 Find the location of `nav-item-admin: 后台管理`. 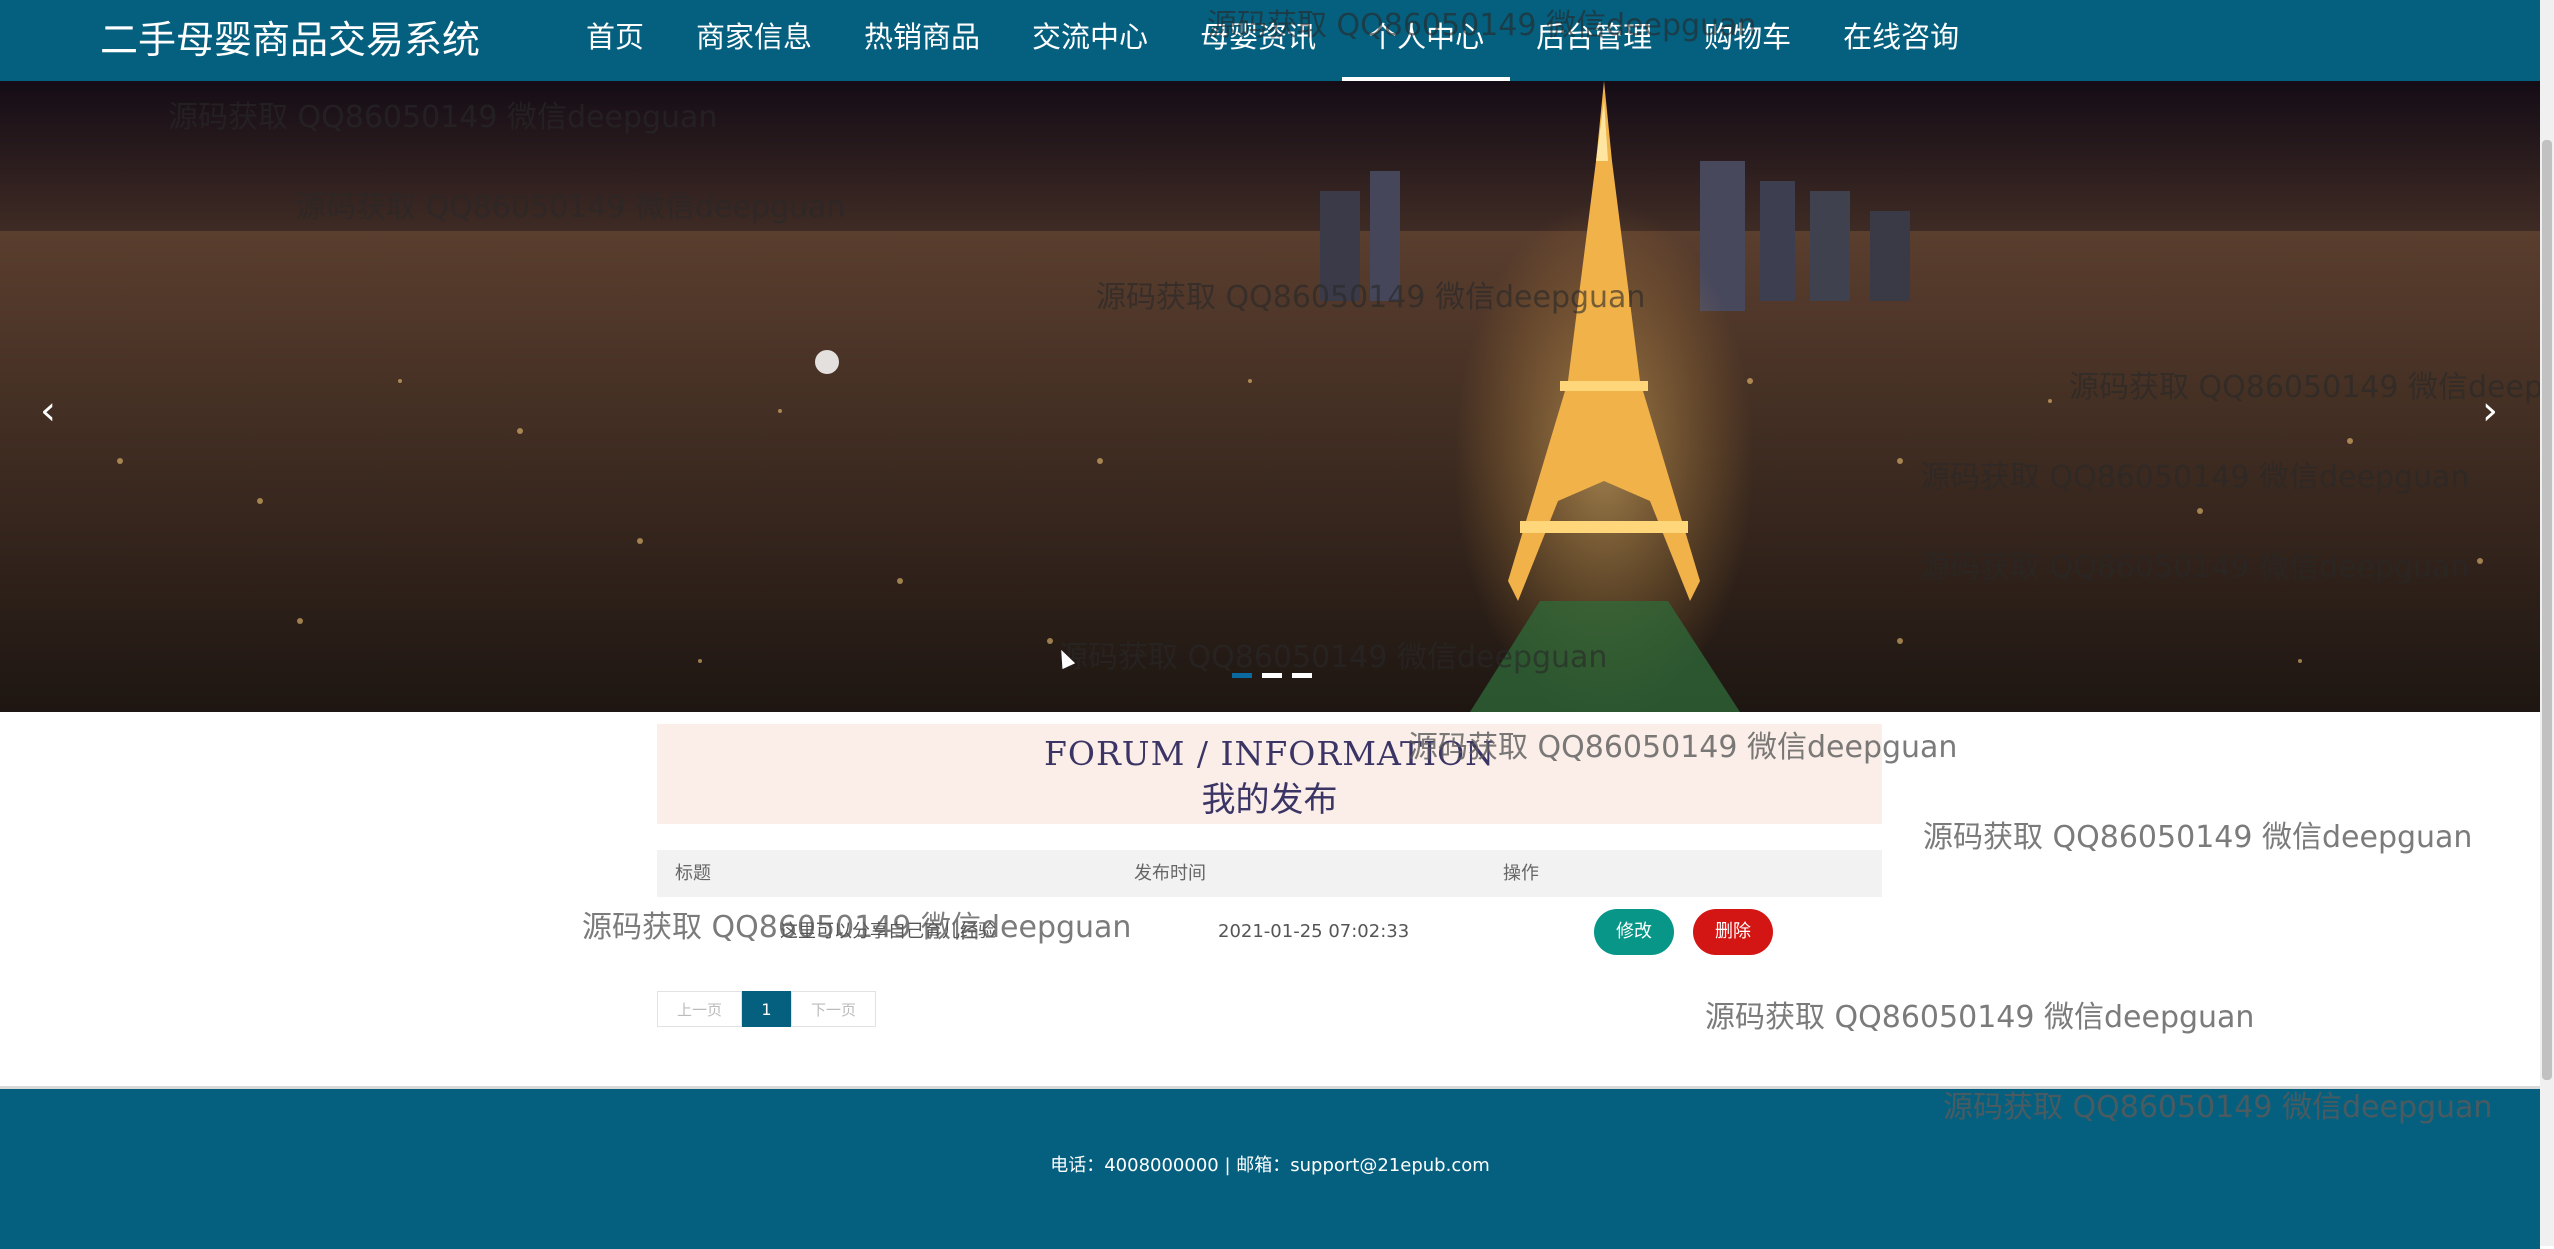

nav-item-admin: 后台管理 is located at coordinates (1594, 40).